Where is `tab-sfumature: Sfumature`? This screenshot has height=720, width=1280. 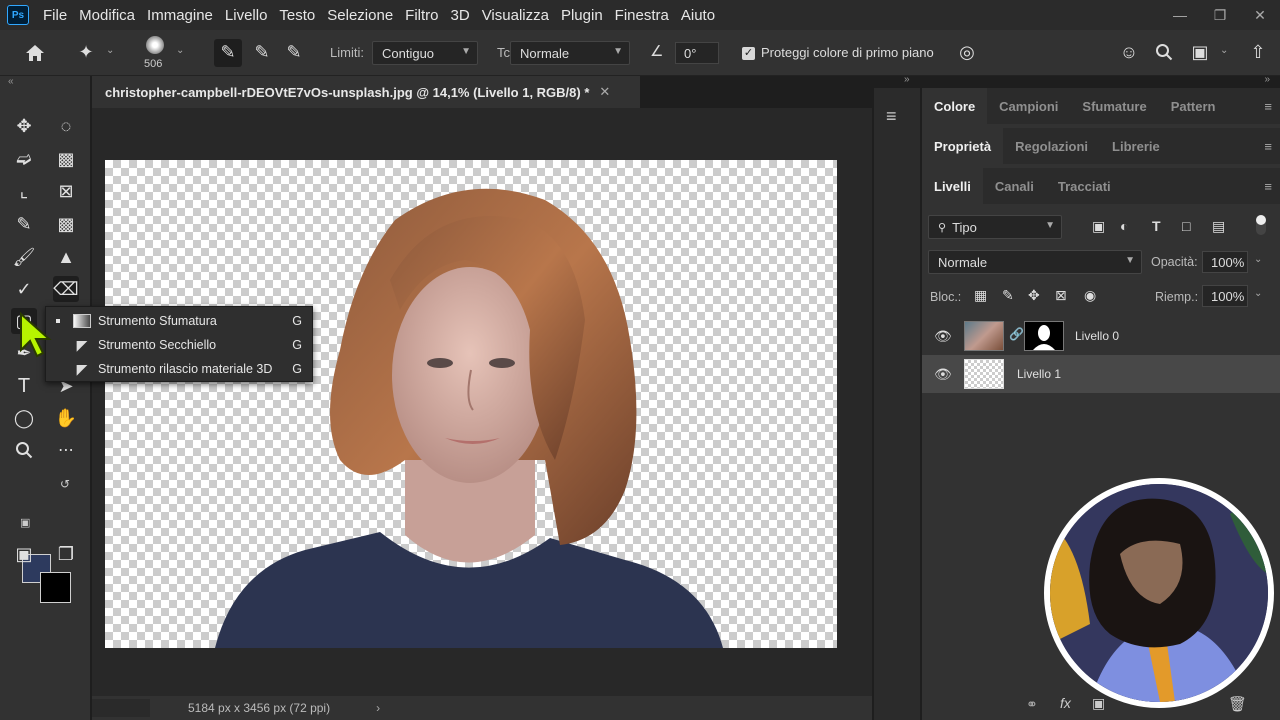 tab-sfumature: Sfumature is located at coordinates (1114, 106).